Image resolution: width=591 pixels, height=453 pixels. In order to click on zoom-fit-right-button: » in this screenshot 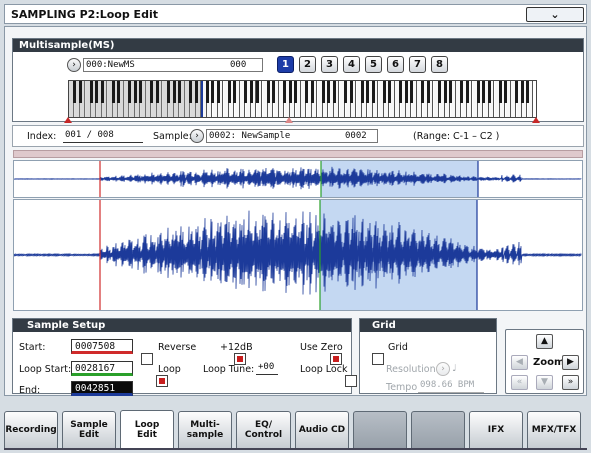, I will do `click(570, 382)`.